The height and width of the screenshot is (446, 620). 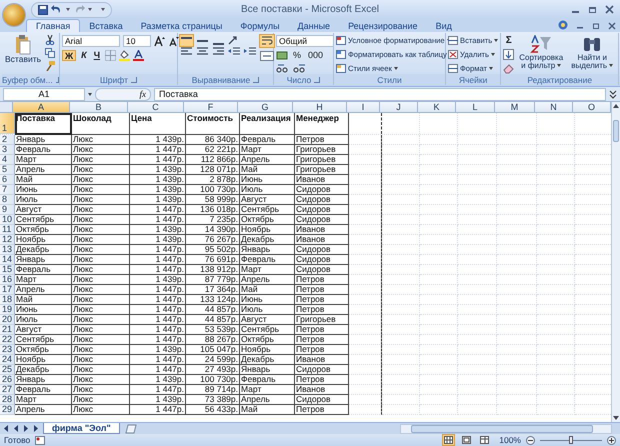 I want to click on row-header: 27, so click(x=7, y=390).